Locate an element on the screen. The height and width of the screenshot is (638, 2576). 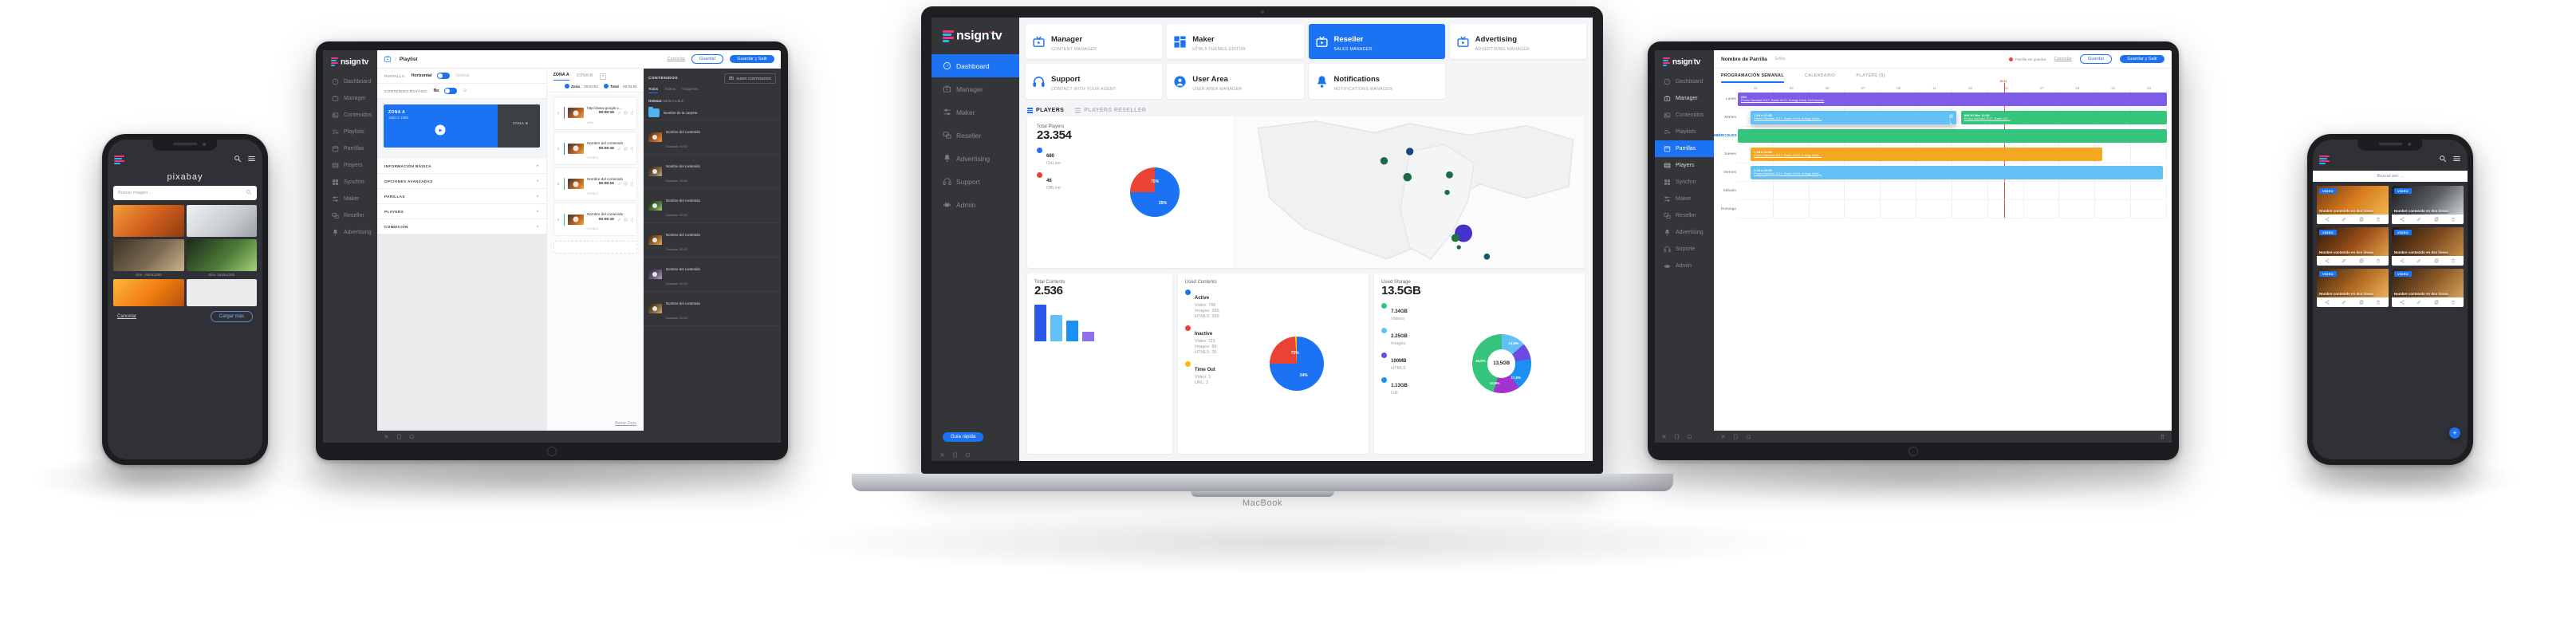
sidebar-item-reseller: Reseller is located at coordinates (350, 216).